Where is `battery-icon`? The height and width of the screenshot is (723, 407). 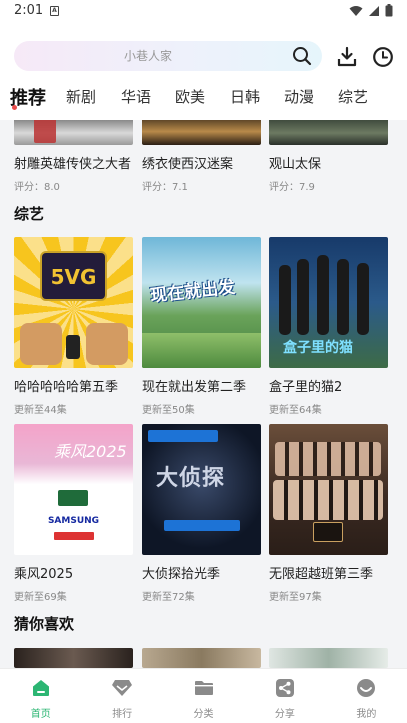
battery-icon is located at coordinates (389, 10).